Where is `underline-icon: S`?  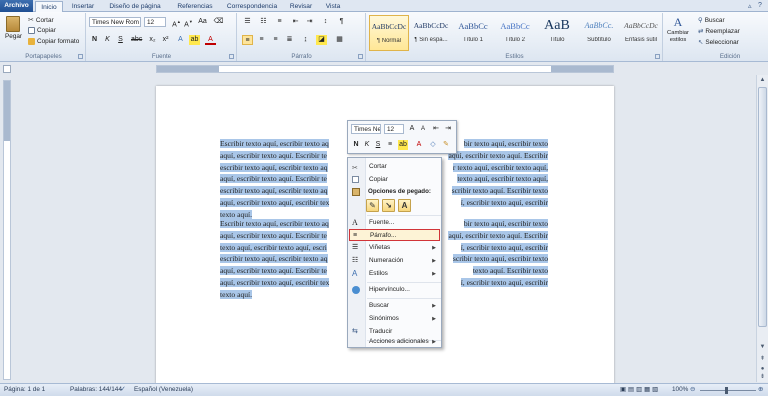
underline-icon: S is located at coordinates (120, 40).